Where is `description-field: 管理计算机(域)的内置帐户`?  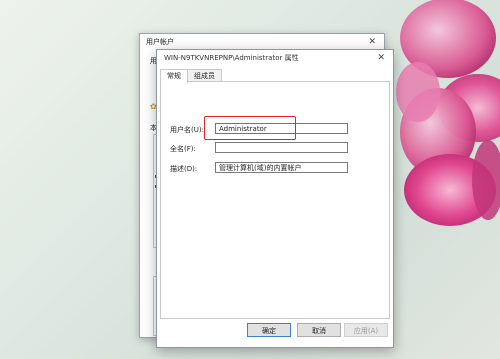
description-field: 管理计算机(域)的内置帐户 is located at coordinates (281, 167).